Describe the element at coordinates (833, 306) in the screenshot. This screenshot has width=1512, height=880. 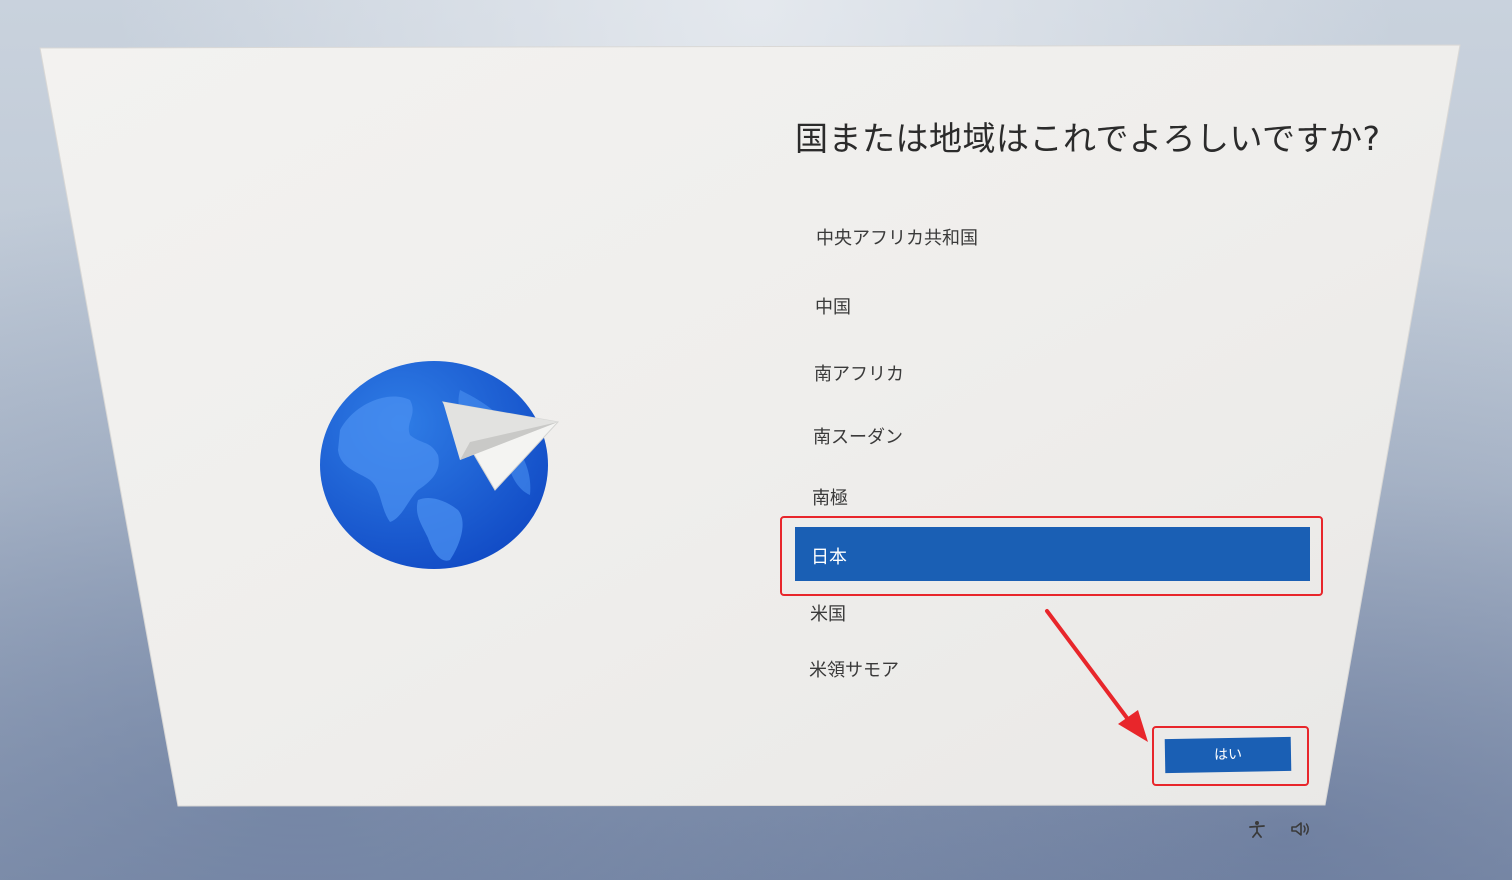
I see `country-item: 中国` at that location.